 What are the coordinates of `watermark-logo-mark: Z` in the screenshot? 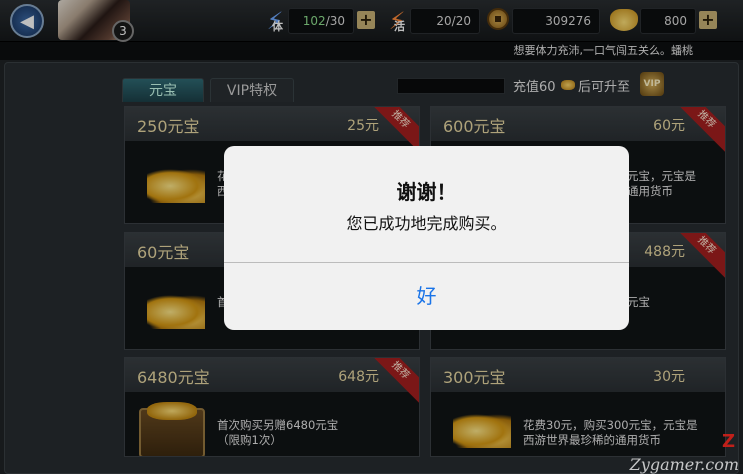 It's located at (728, 441).